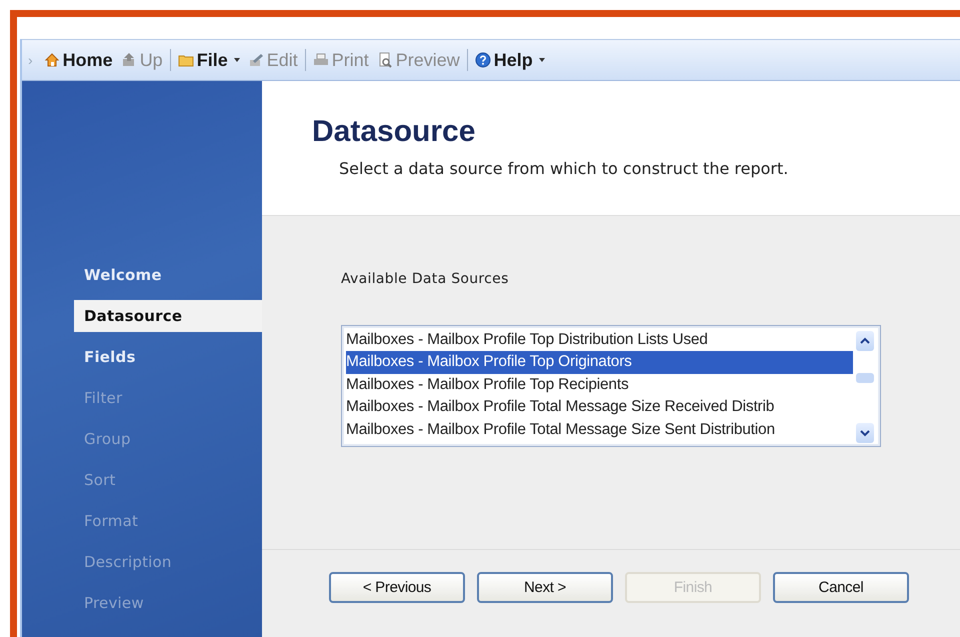 Image resolution: width=960 pixels, height=637 pixels. What do you see at coordinates (865, 378) in the screenshot?
I see `scroll-thumb` at bounding box center [865, 378].